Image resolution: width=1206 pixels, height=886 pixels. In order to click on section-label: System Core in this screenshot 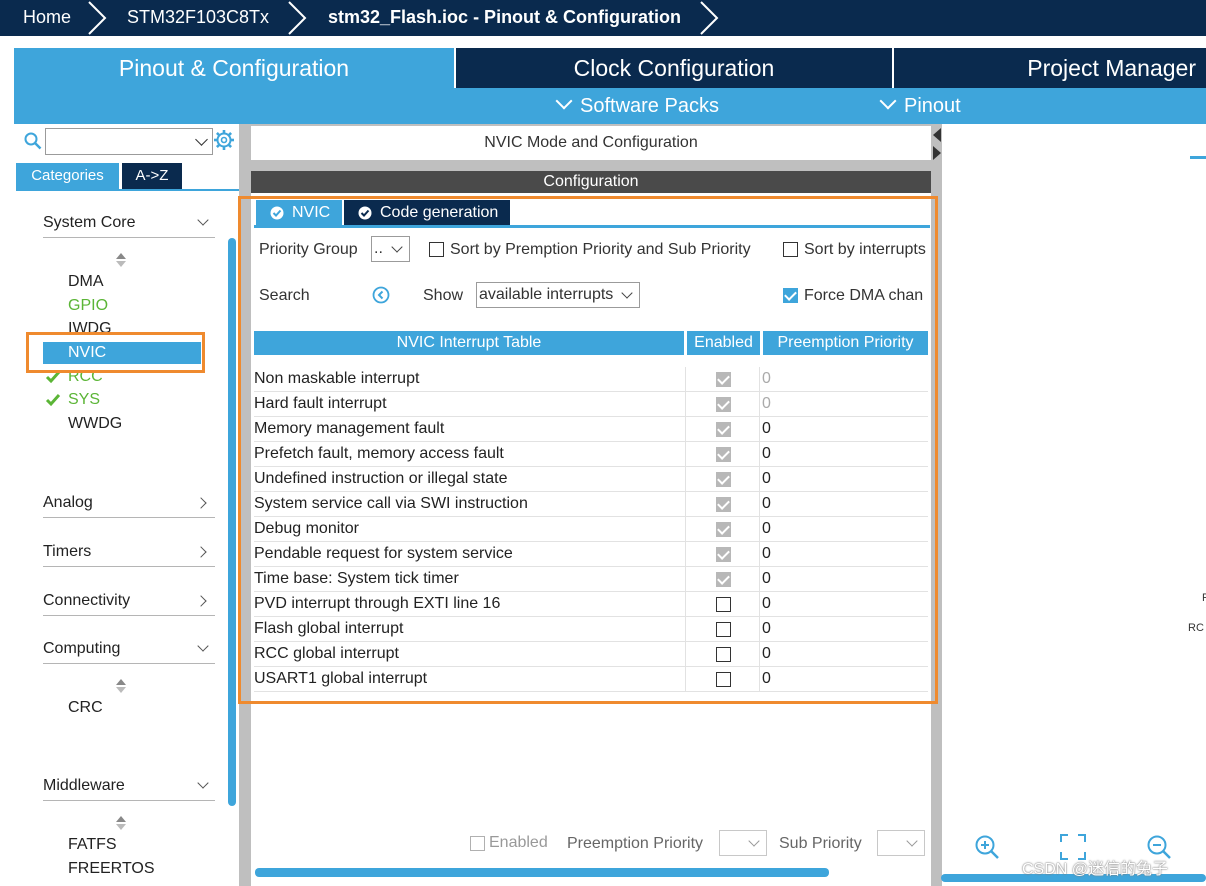, I will do `click(89, 222)`.